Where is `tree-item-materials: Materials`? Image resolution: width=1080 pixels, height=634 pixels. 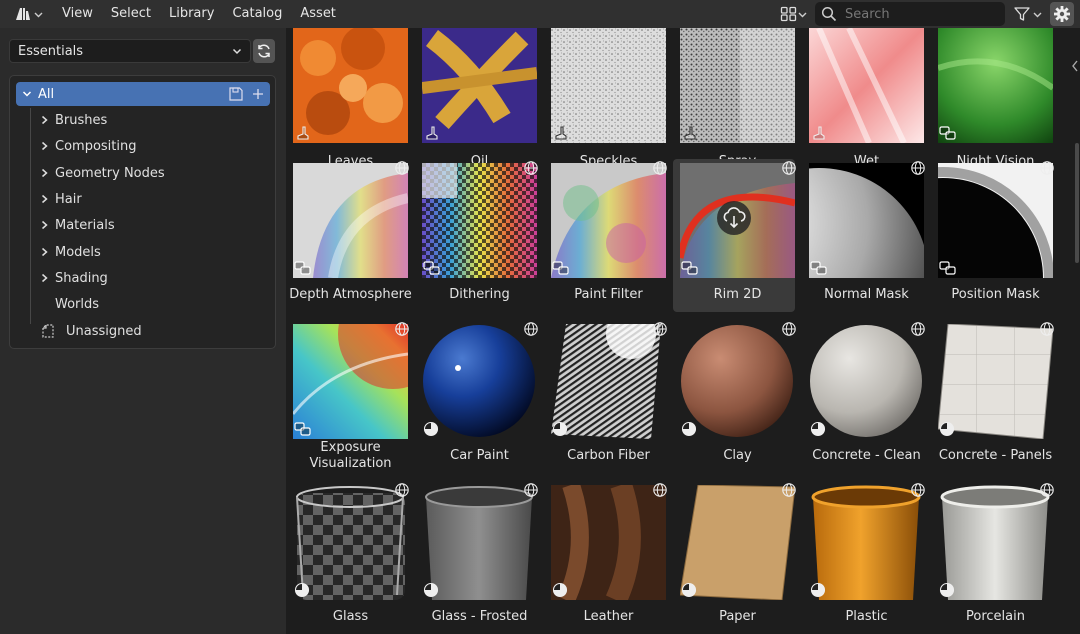
tree-item-materials: Materials is located at coordinates (77, 225).